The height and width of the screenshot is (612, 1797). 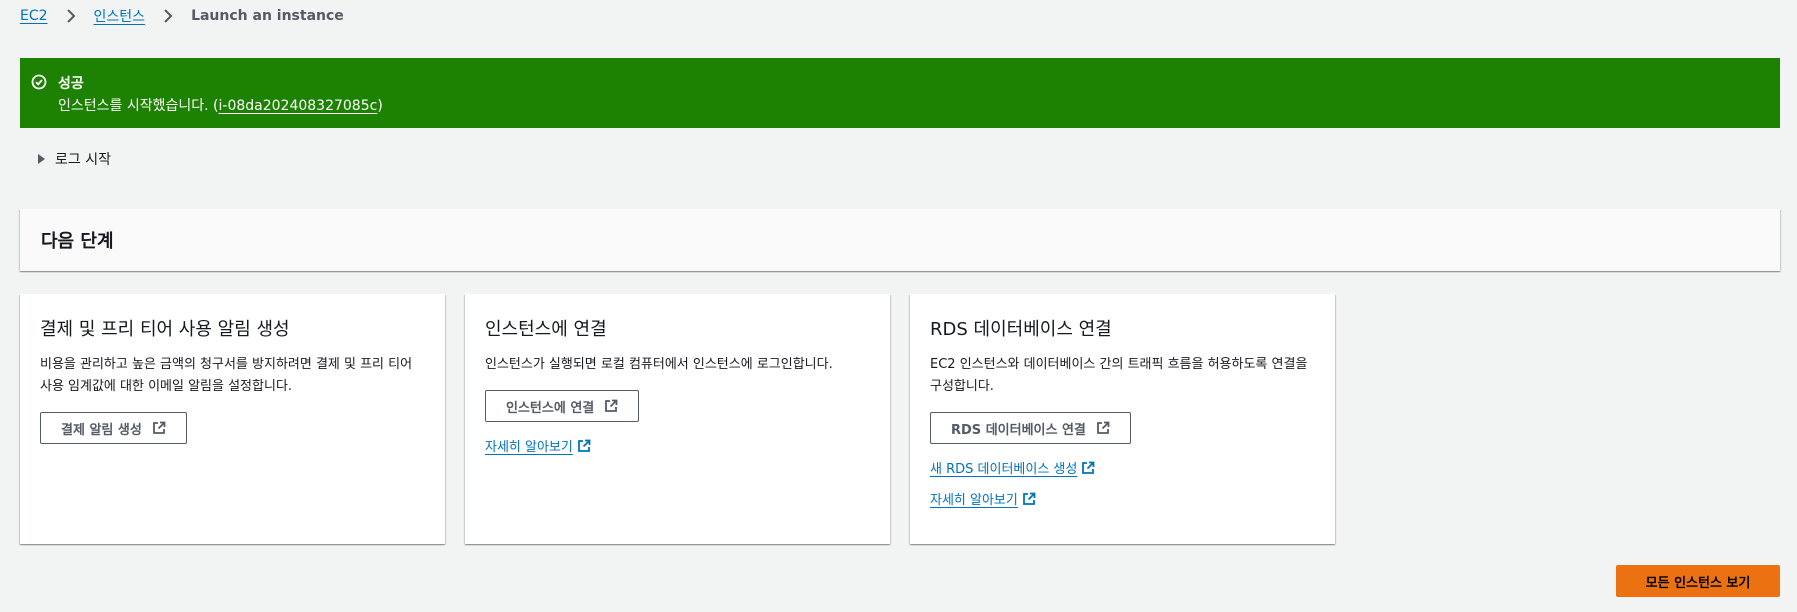 I want to click on button-label: RDS 데이터베이스 연결, so click(x=1018, y=430).